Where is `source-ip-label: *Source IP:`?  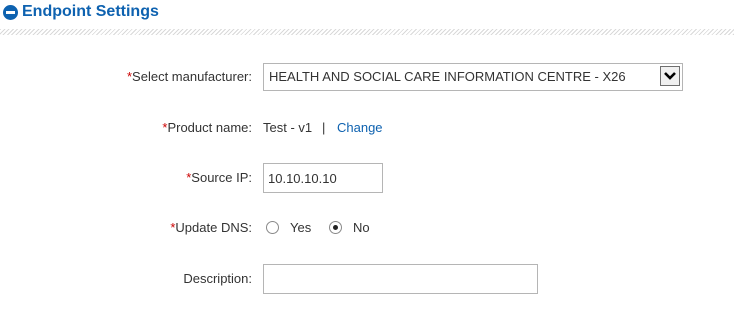
source-ip-label: *Source IP: is located at coordinates (219, 177).